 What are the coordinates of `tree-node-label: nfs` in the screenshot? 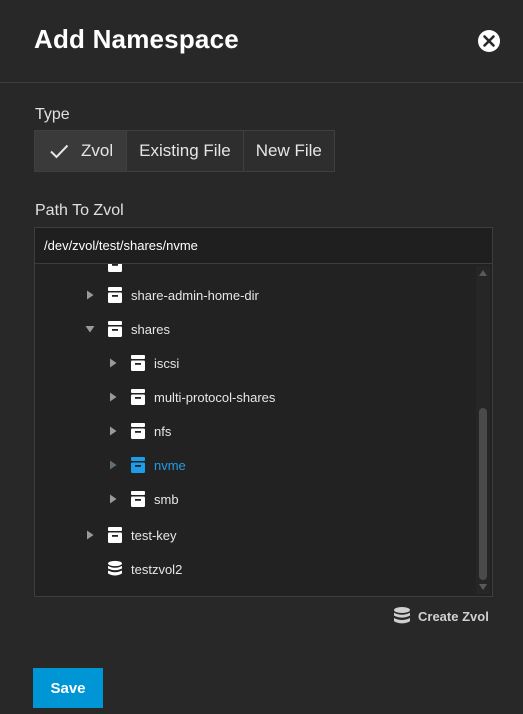 It's located at (163, 431).